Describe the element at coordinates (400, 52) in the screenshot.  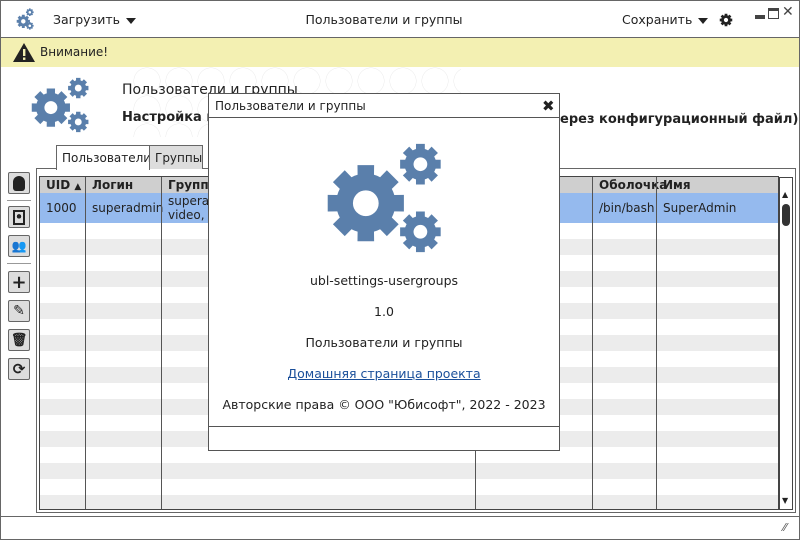
I see `warning-bar: Внимание!` at that location.